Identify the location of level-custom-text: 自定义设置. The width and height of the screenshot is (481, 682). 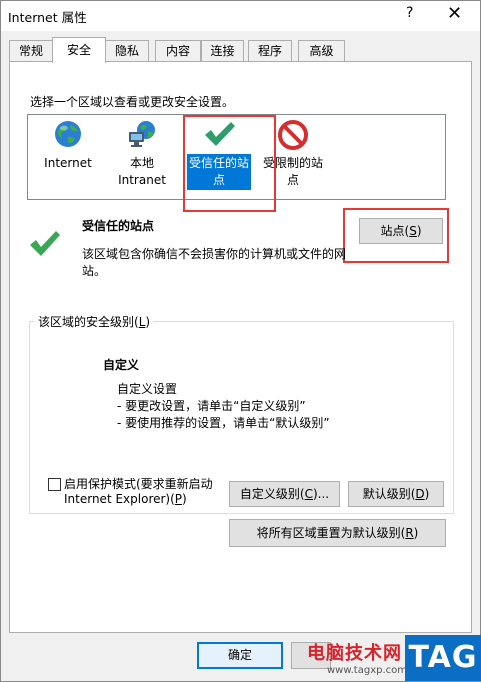
(147, 389).